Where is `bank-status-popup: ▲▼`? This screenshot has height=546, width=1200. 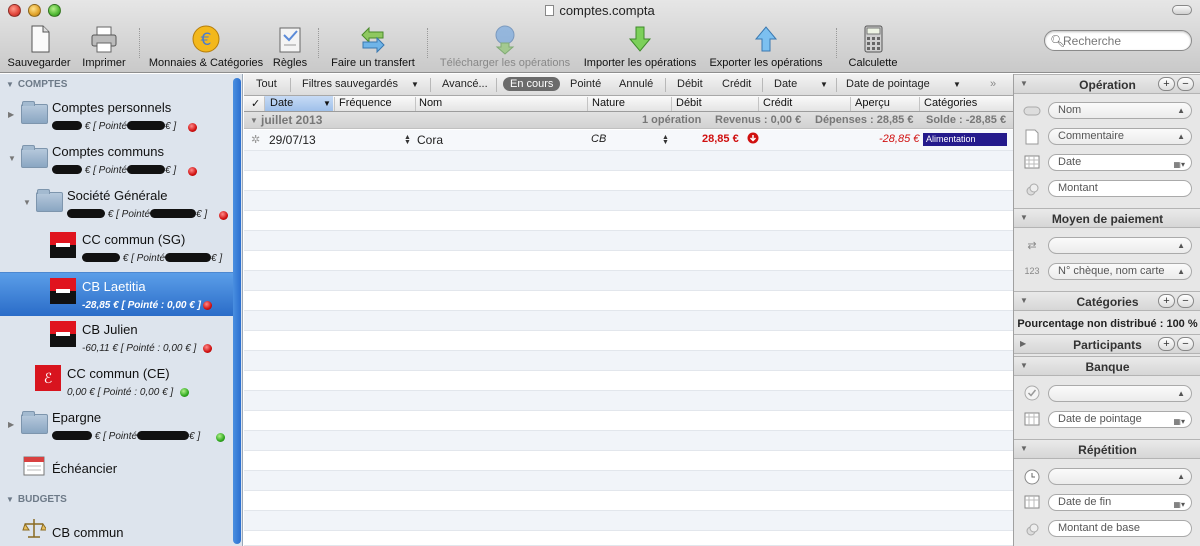 bank-status-popup: ▲▼ is located at coordinates (1120, 393).